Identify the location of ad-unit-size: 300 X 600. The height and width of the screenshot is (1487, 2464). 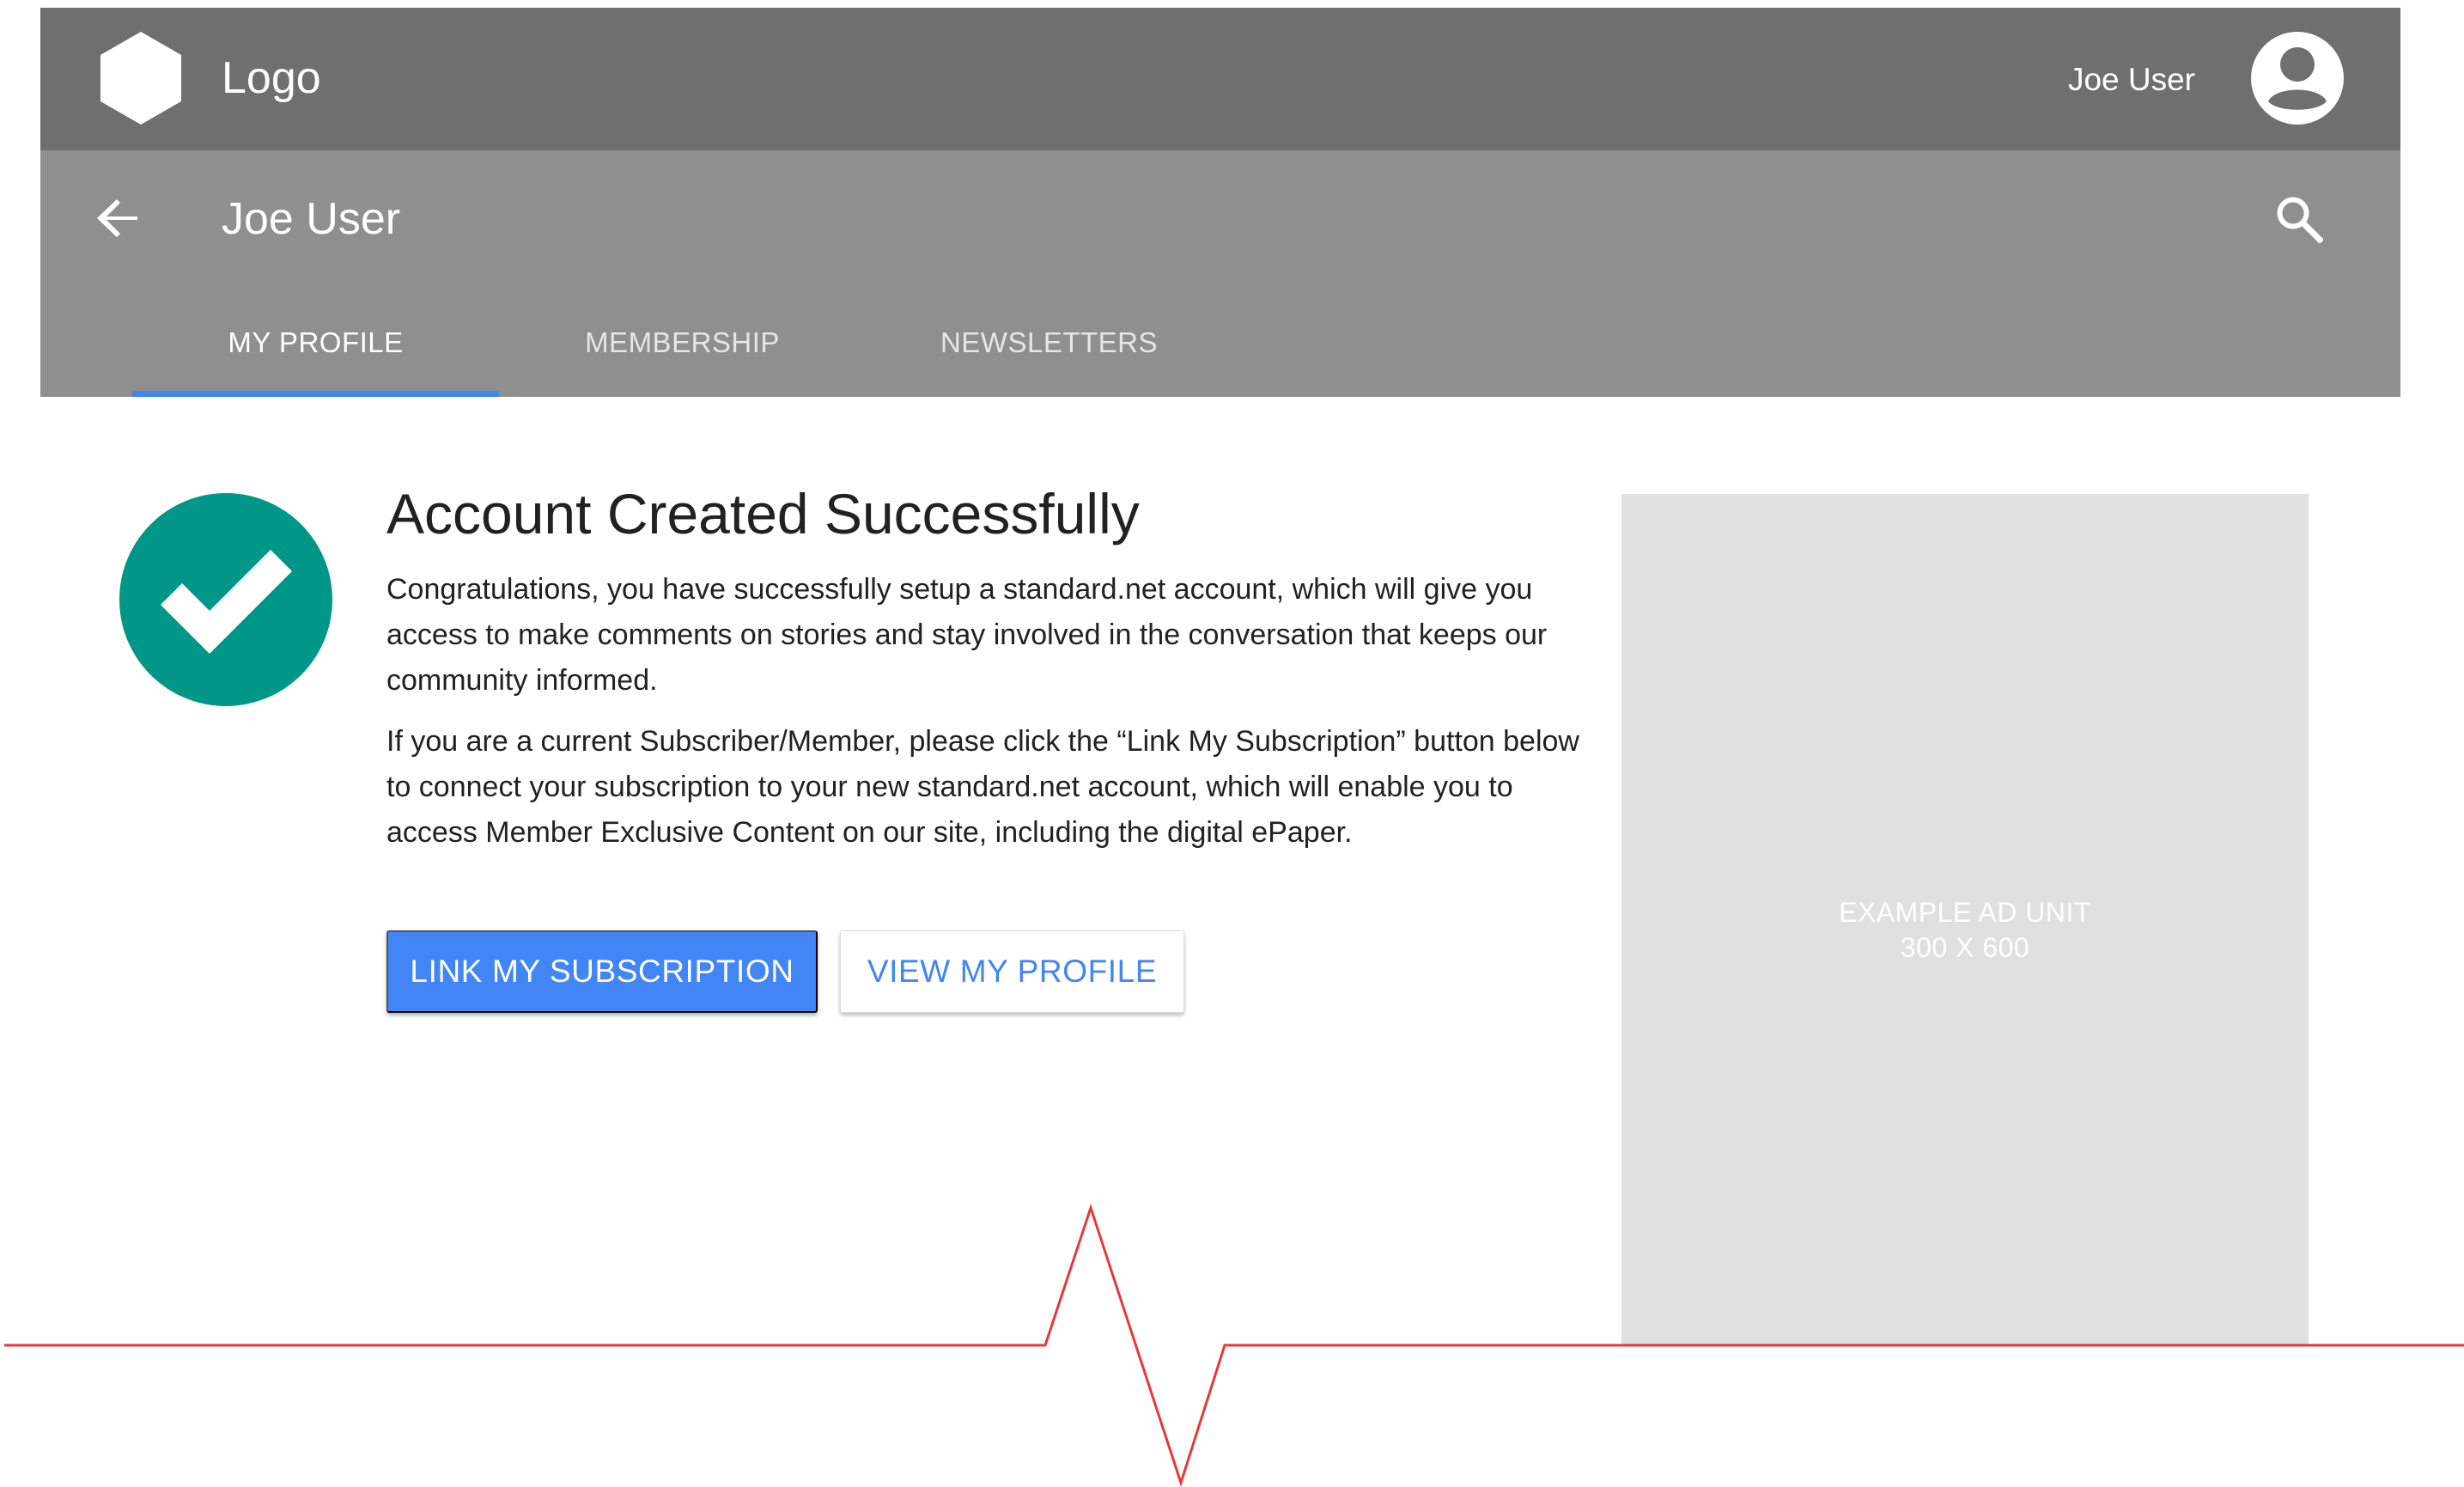
(1965, 947).